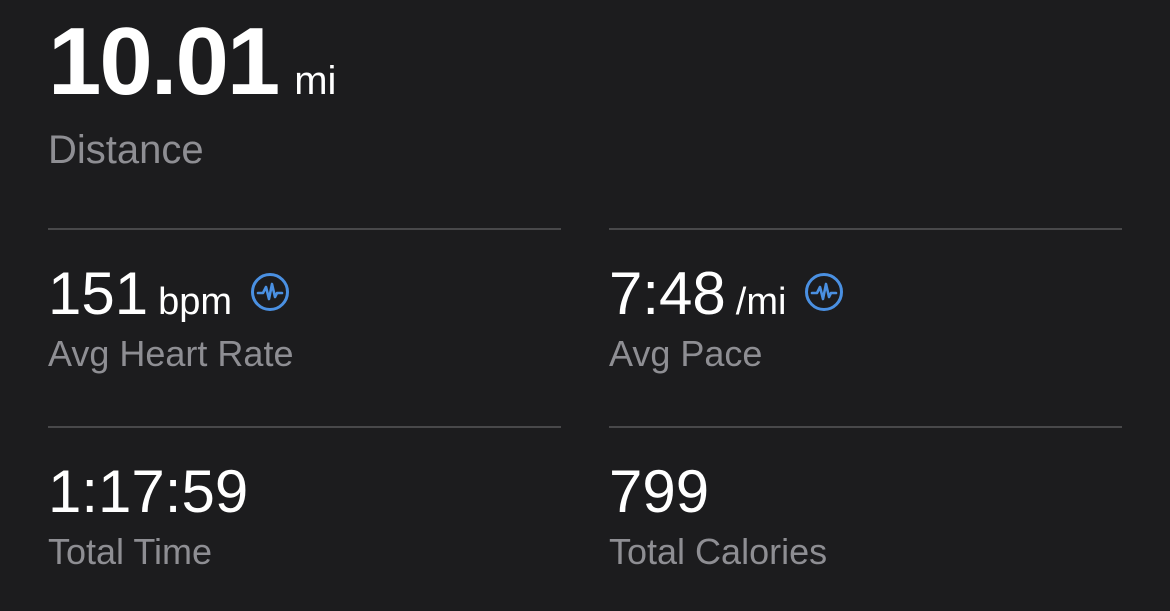  I want to click on total-calories-stat: 799 Total Calories, so click(718, 517).